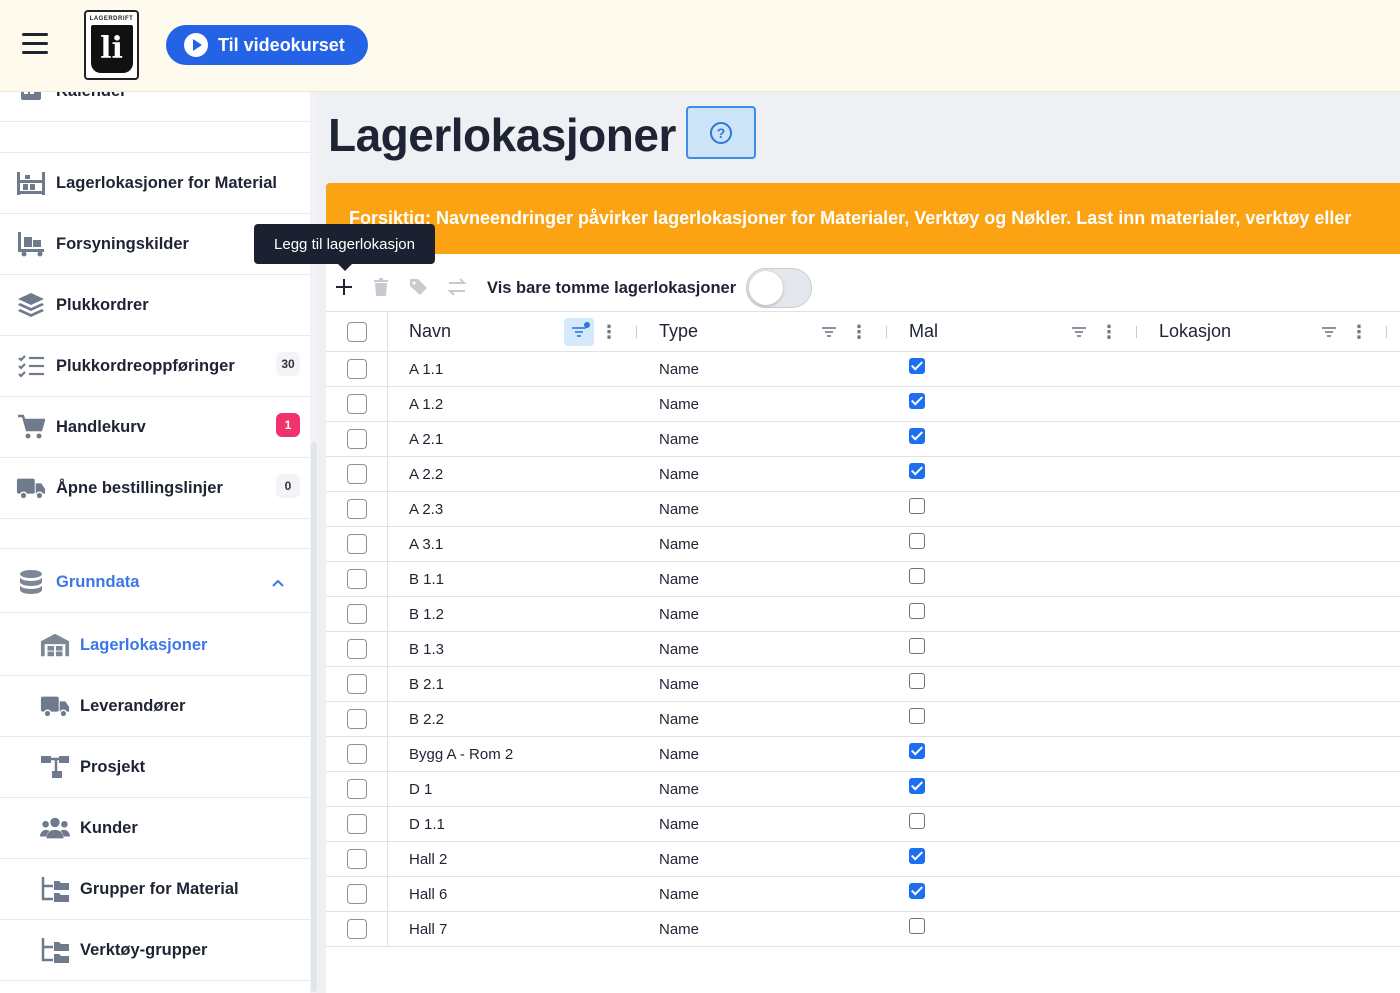 The height and width of the screenshot is (993, 1400). Describe the element at coordinates (863, 474) in the screenshot. I see `table-row: A 2.2 Name` at that location.